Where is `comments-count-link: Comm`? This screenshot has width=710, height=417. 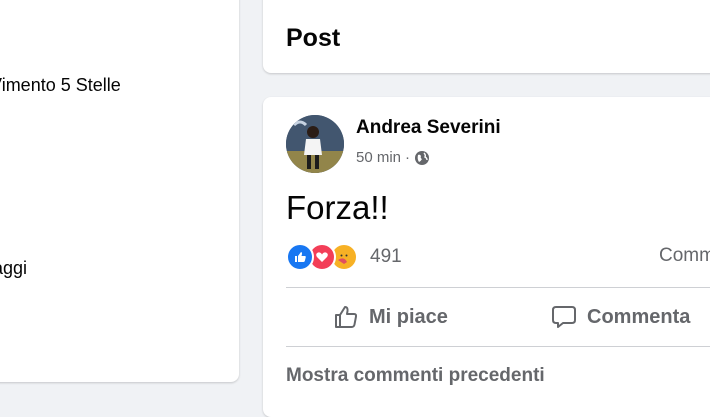
comments-count-link: Comm is located at coordinates (684, 256).